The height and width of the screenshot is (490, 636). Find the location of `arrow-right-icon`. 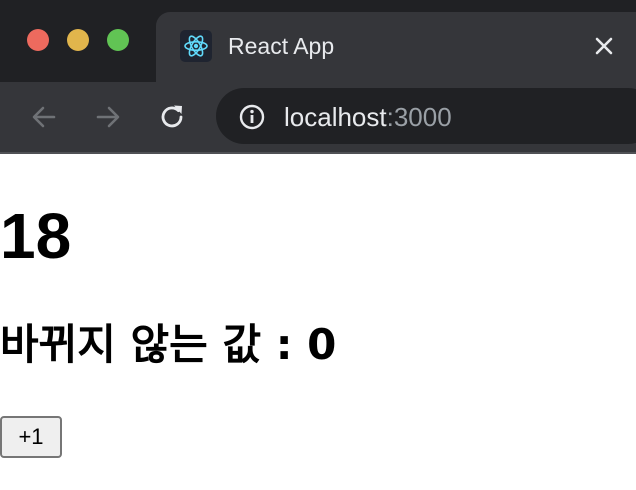

arrow-right-icon is located at coordinates (108, 117).